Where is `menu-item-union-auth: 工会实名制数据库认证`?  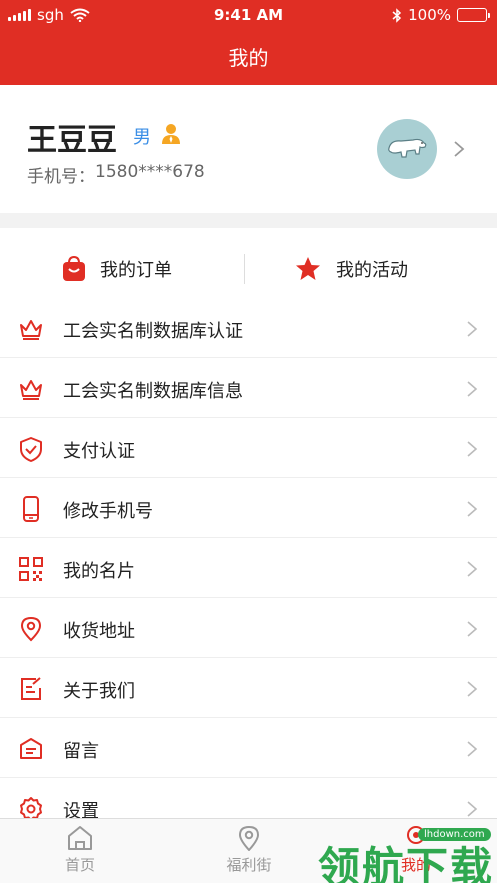
menu-item-union-auth: 工会实名制数据库认证 is located at coordinates (248, 328).